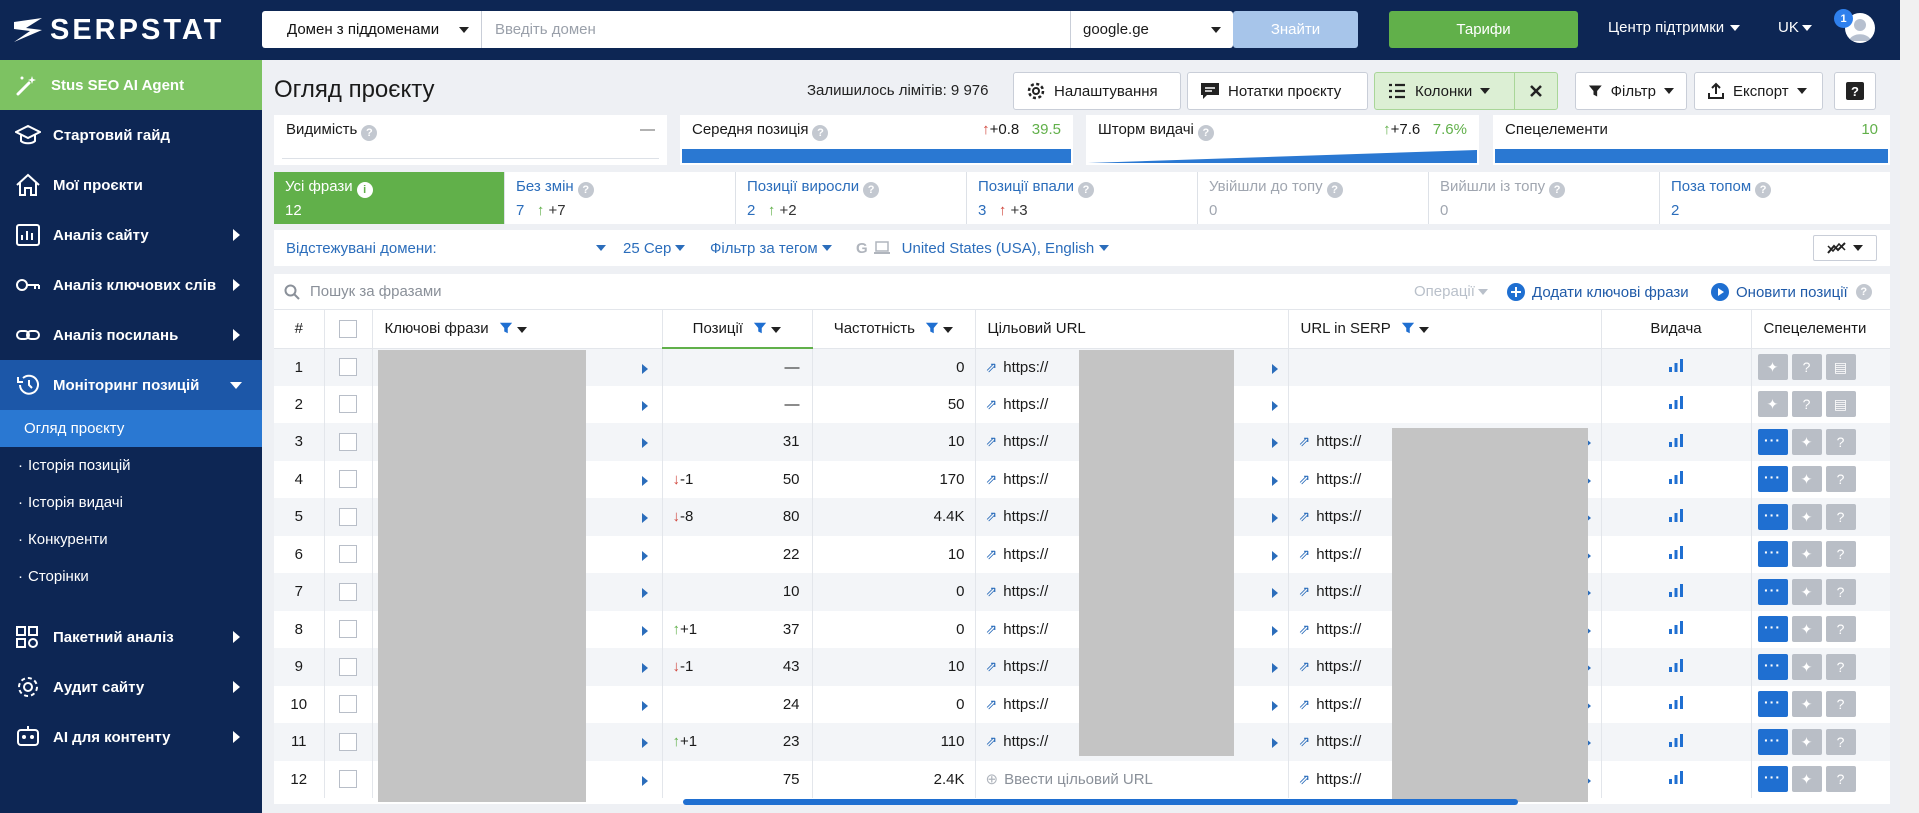 The height and width of the screenshot is (813, 1919). I want to click on sidebar-subitem-position-history: · Історія позицій, so click(131, 465).